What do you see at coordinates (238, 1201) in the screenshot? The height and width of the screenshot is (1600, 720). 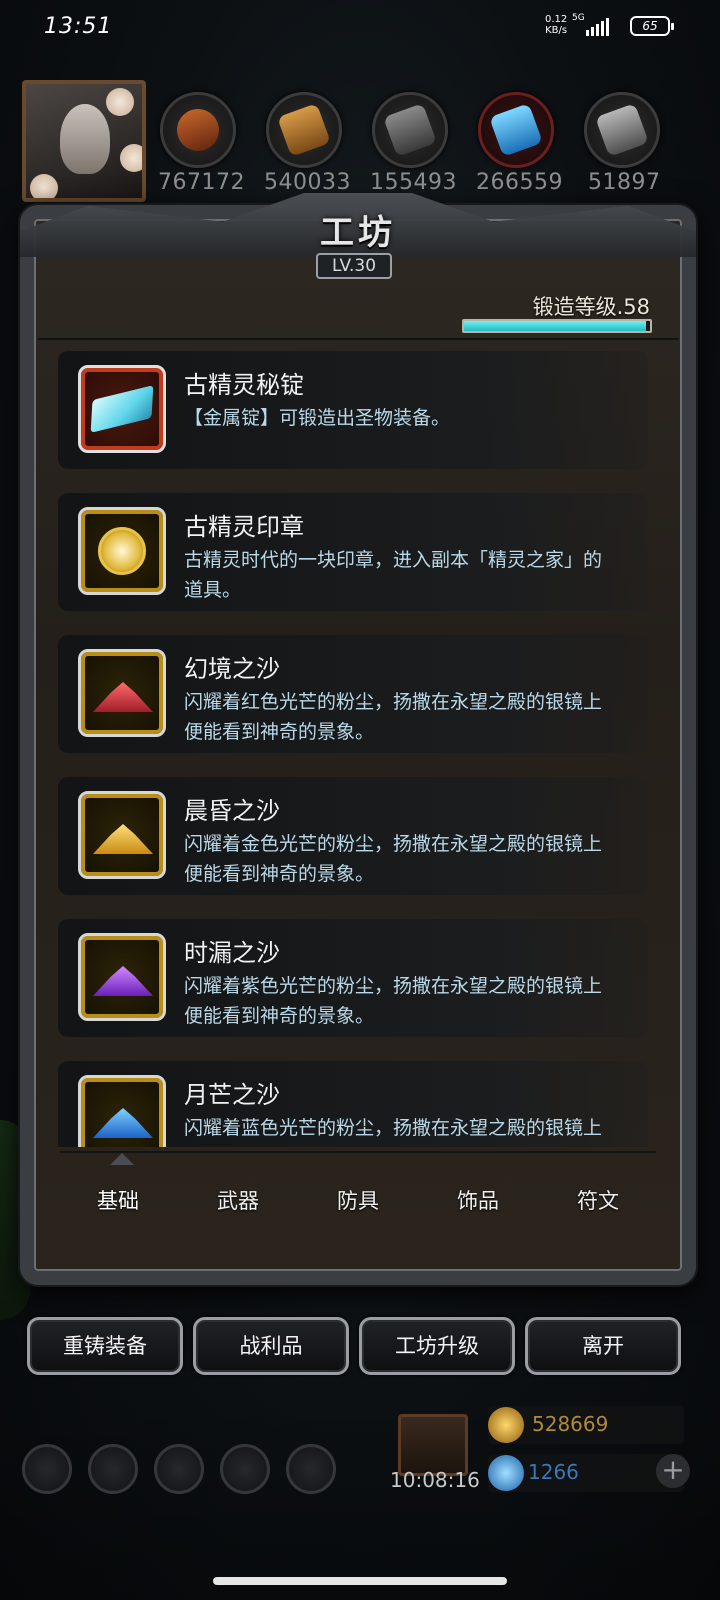 I see `tab-weapon: 武器` at bounding box center [238, 1201].